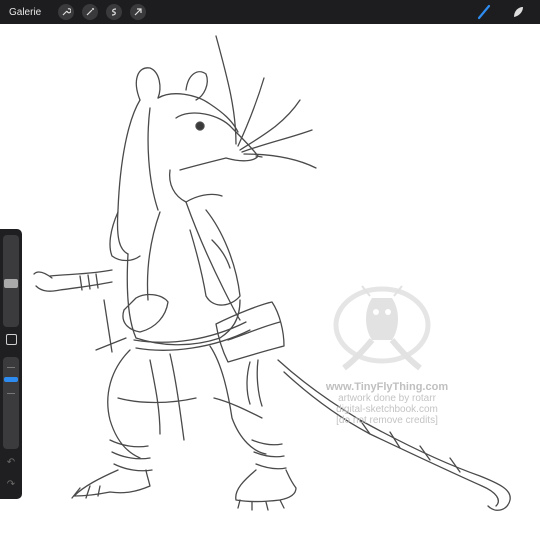  What do you see at coordinates (11, 485) in the screenshot?
I see `redo-icon: ↷` at bounding box center [11, 485].